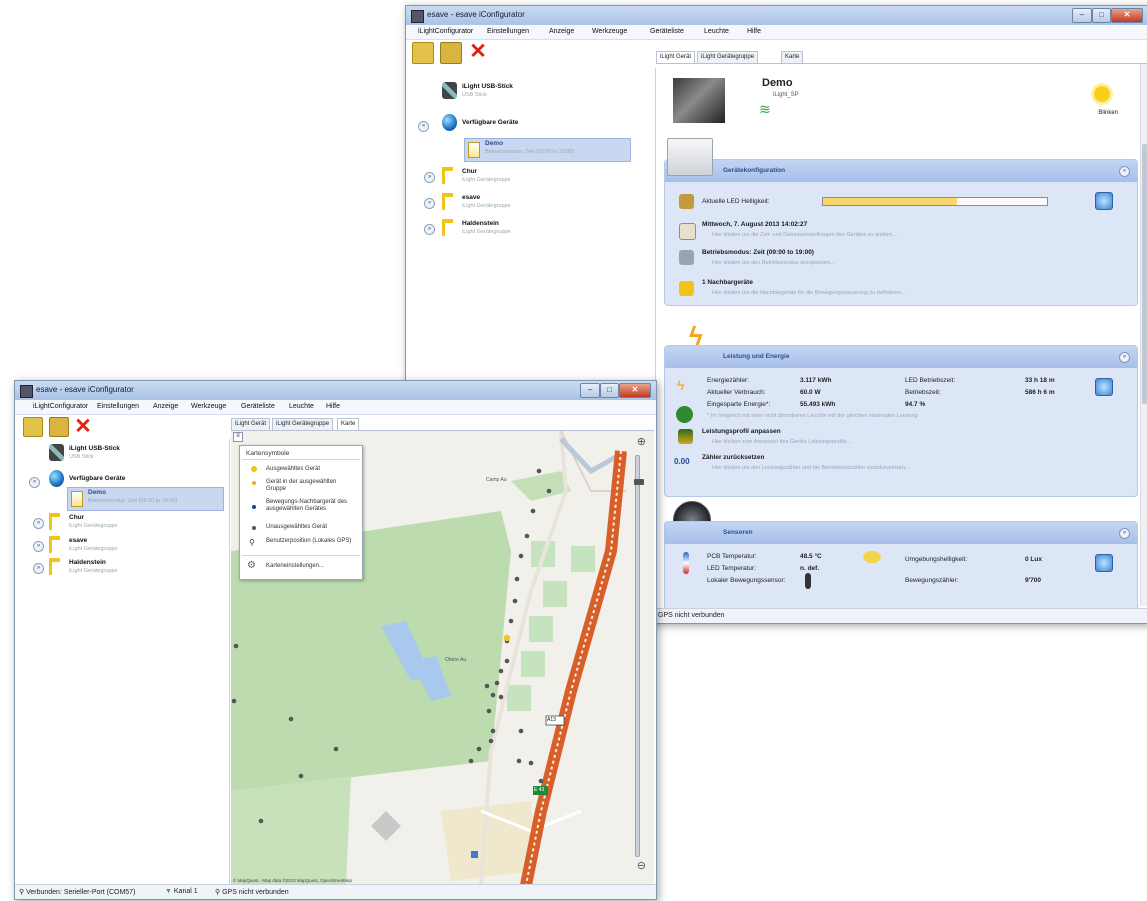  Describe the element at coordinates (1108, 113) in the screenshot. I see `blink-label: Blinken` at that location.